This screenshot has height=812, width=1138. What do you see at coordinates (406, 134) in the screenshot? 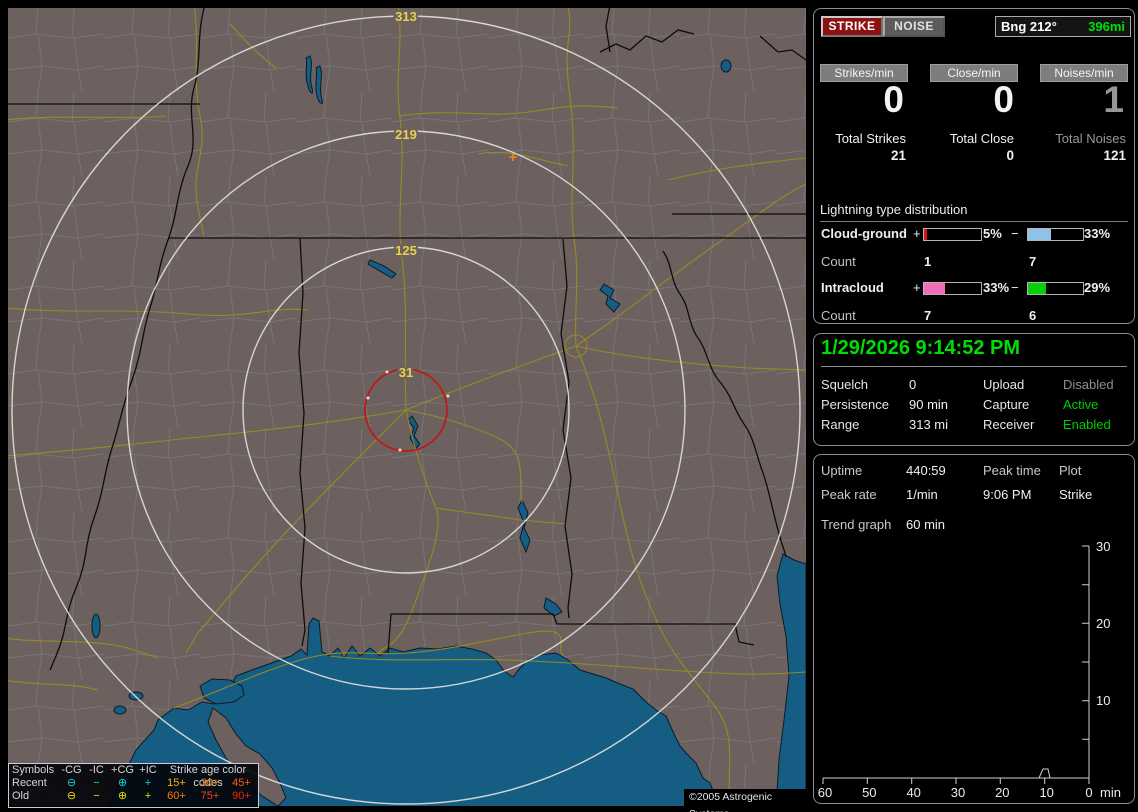
I see `ring-label-219: 219` at bounding box center [406, 134].